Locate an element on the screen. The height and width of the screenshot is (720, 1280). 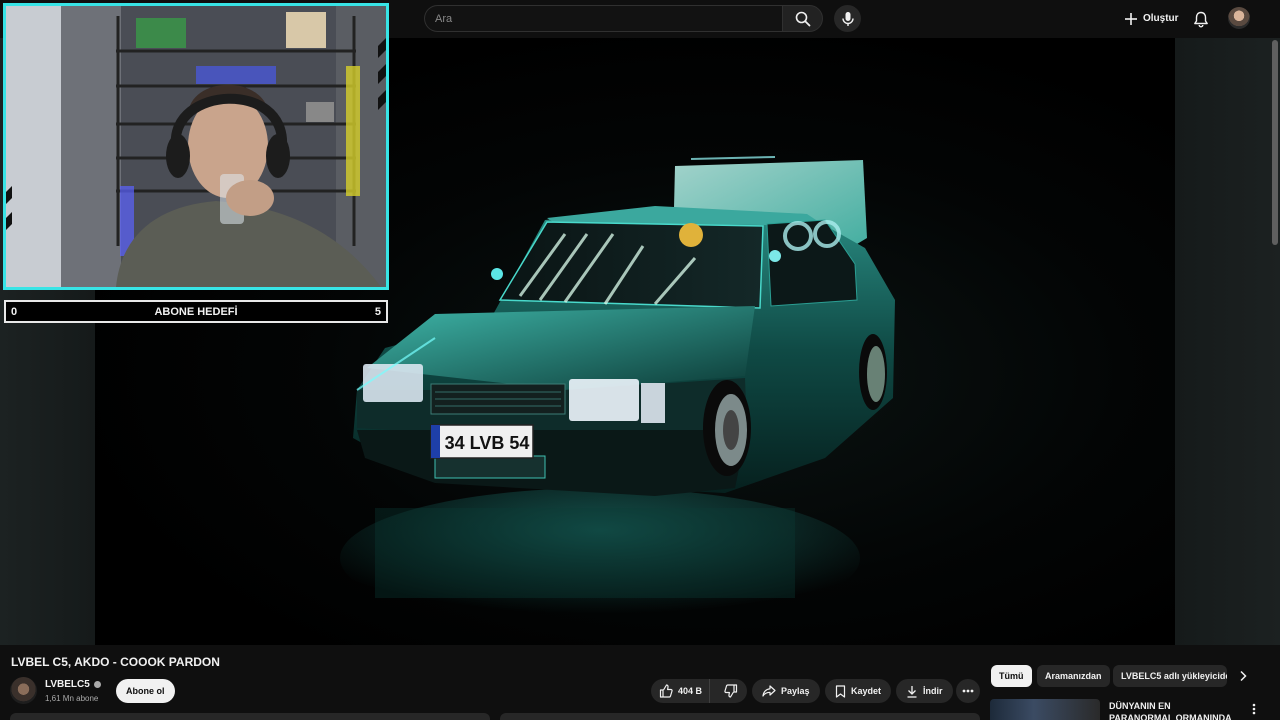
download-button: İndir is located at coordinates (924, 691).